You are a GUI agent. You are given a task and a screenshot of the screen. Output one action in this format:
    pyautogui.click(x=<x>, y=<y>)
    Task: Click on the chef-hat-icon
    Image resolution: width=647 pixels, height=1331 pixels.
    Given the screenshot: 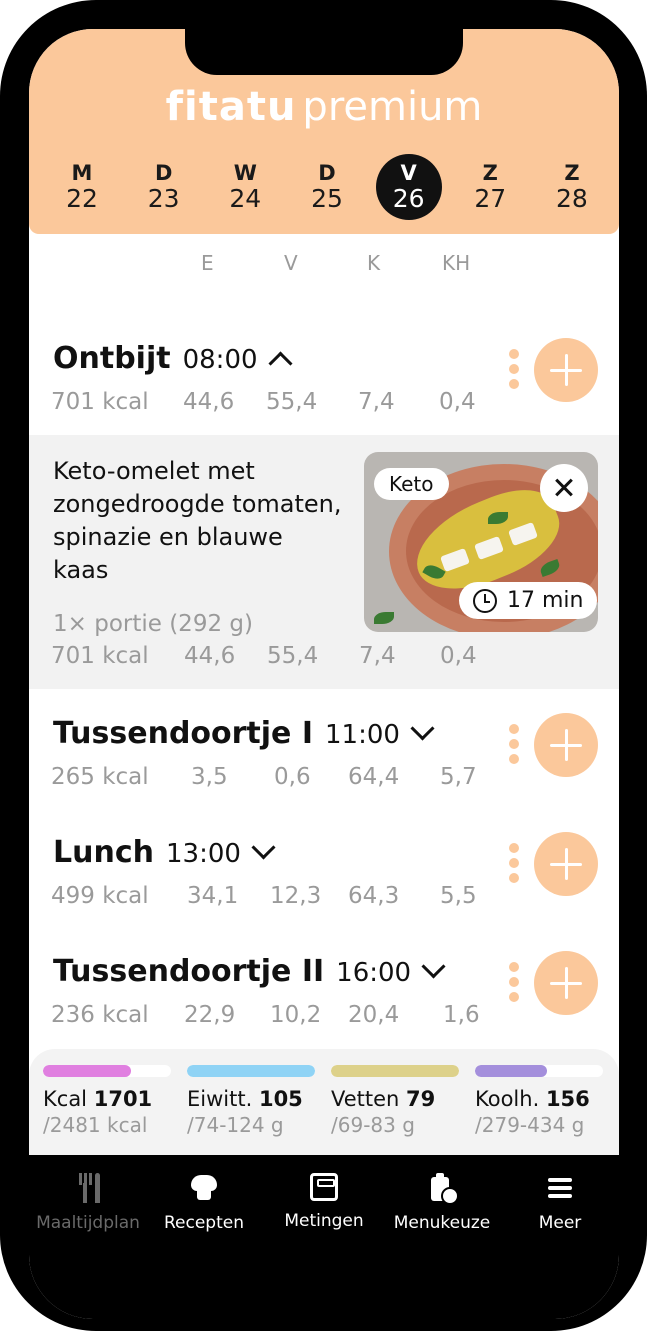 What is the action you would take?
    pyautogui.click(x=204, y=1188)
    